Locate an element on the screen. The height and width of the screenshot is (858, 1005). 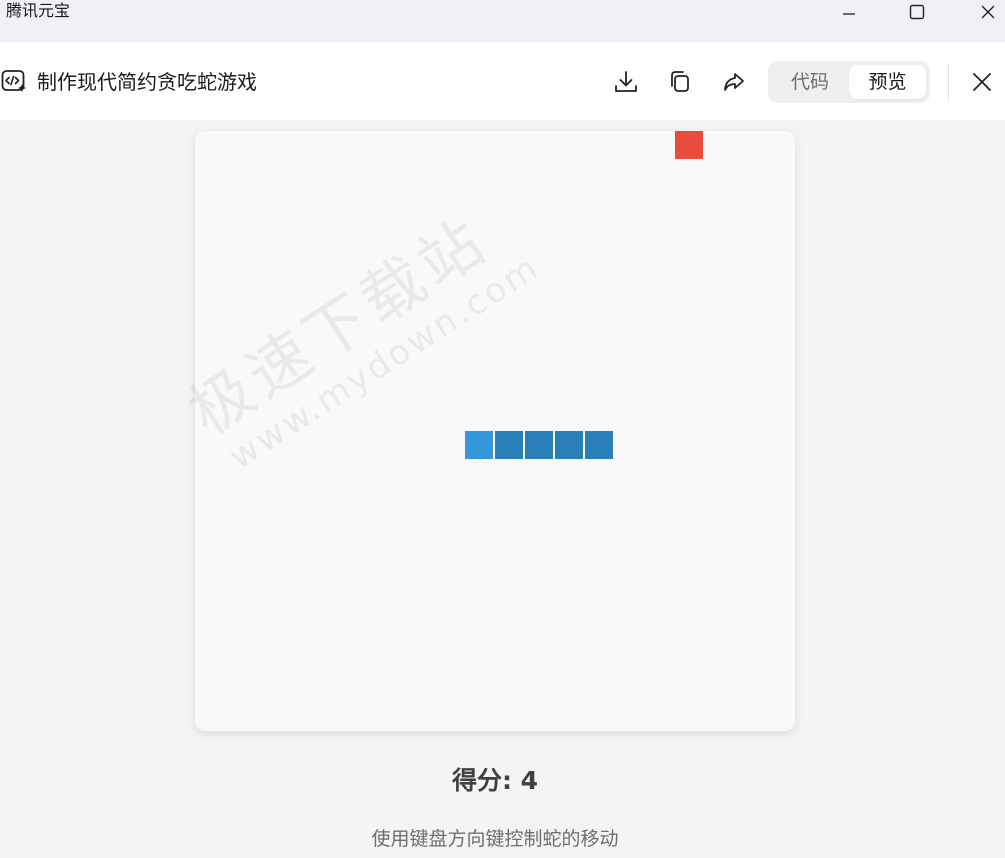
share-button is located at coordinates (734, 82).